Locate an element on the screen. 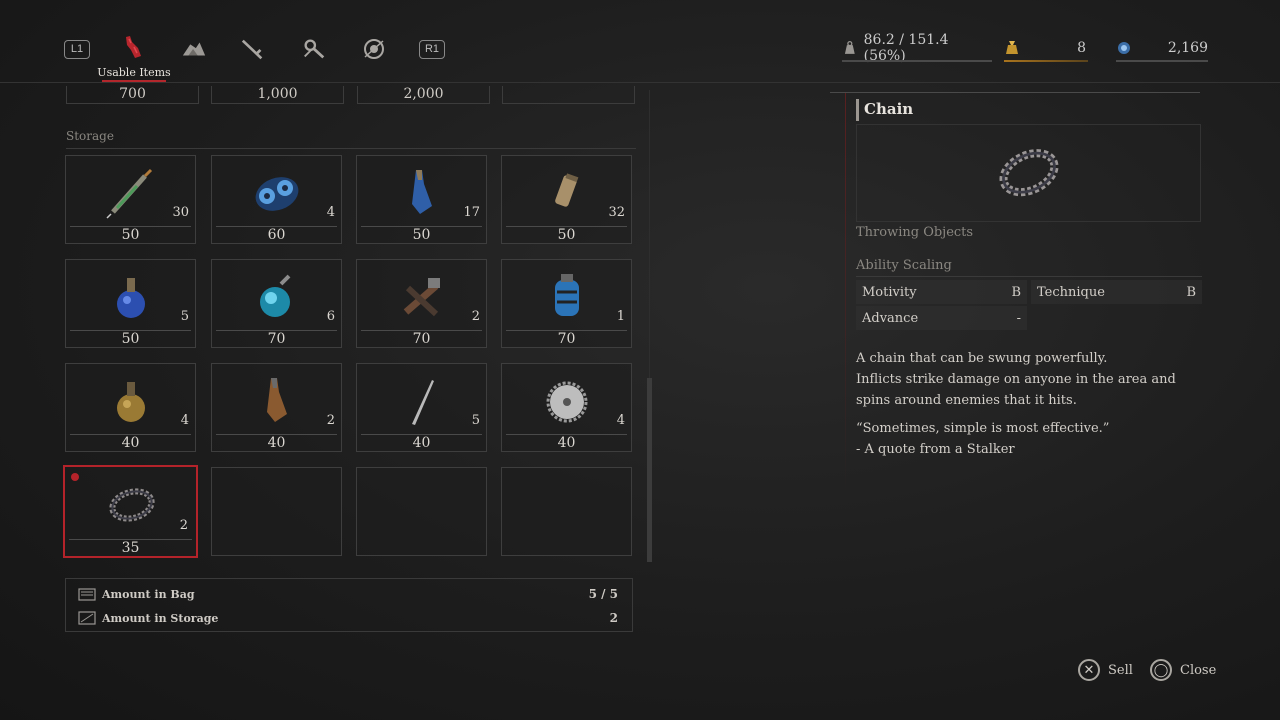  throwing-knife-icon is located at coordinates (423, 402).